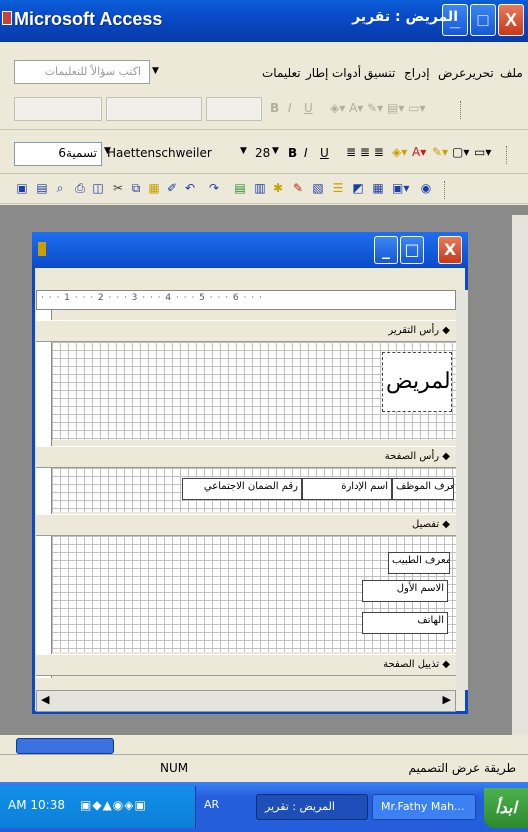  What do you see at coordinates (450, 250) in the screenshot?
I see `report-close-button: X` at bounding box center [450, 250].